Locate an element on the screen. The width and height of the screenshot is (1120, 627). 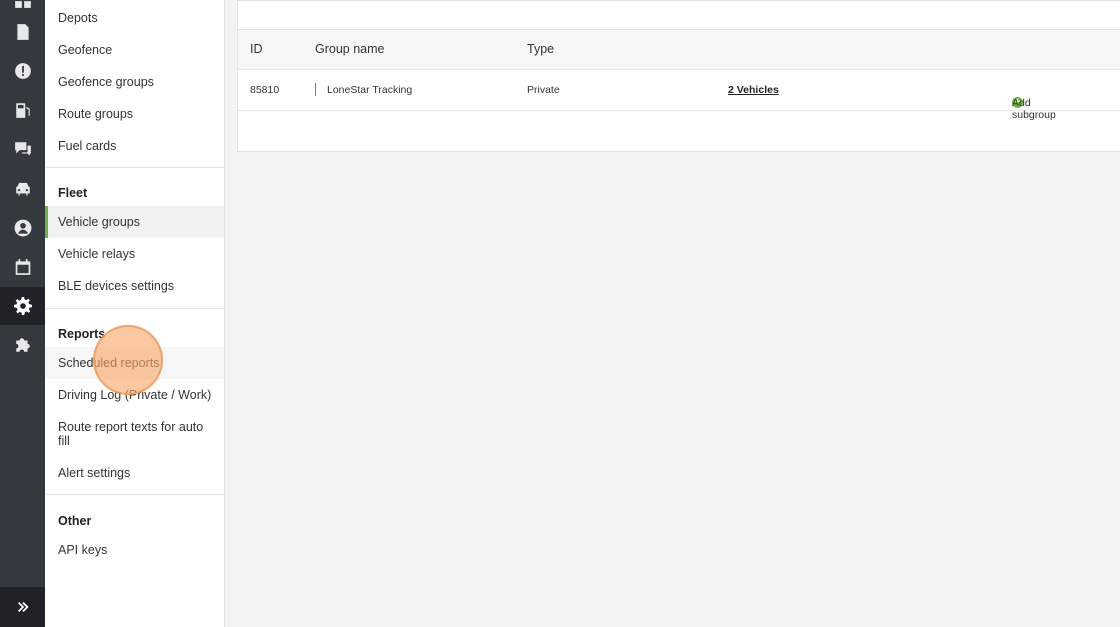
fuel-pump-icon is located at coordinates (22, 110).